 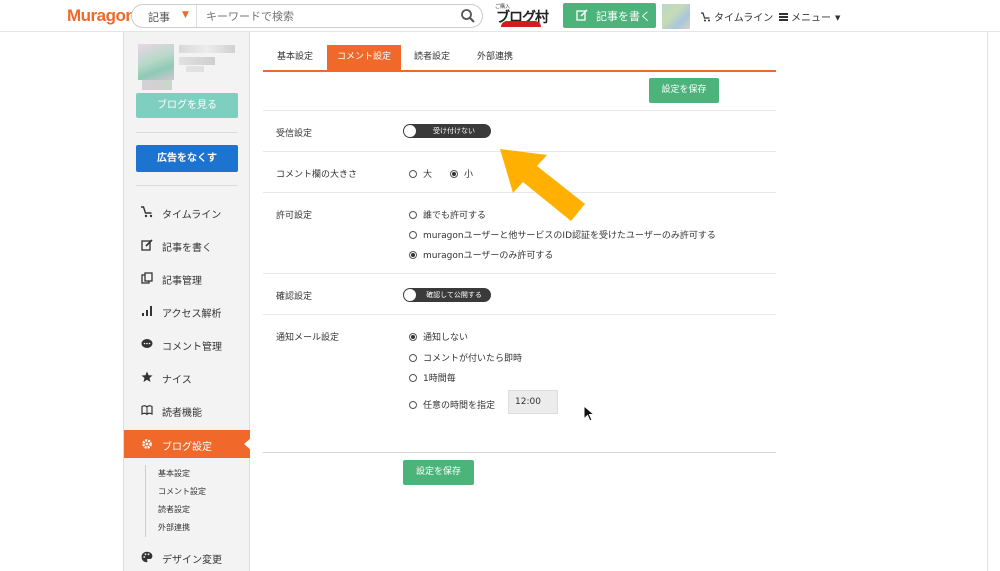 I want to click on radio-label: 任意の時間を指定, so click(x=459, y=406).